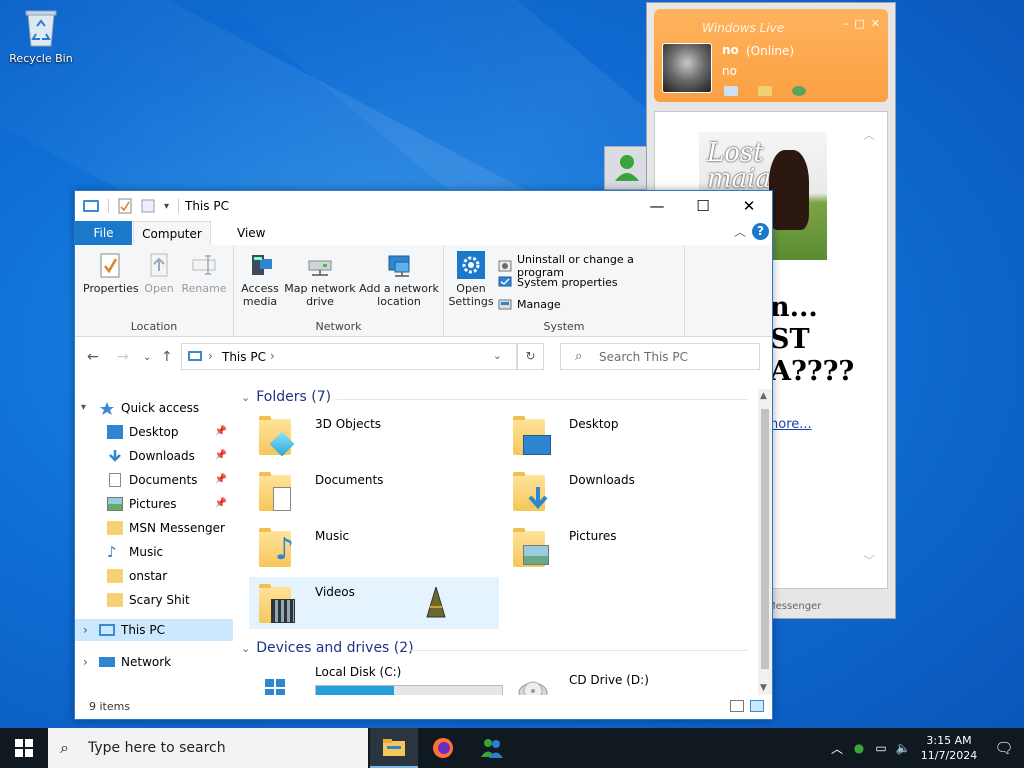 This screenshot has height=768, width=1024. What do you see at coordinates (657, 206) in the screenshot?
I see `minimize-button: —` at bounding box center [657, 206].